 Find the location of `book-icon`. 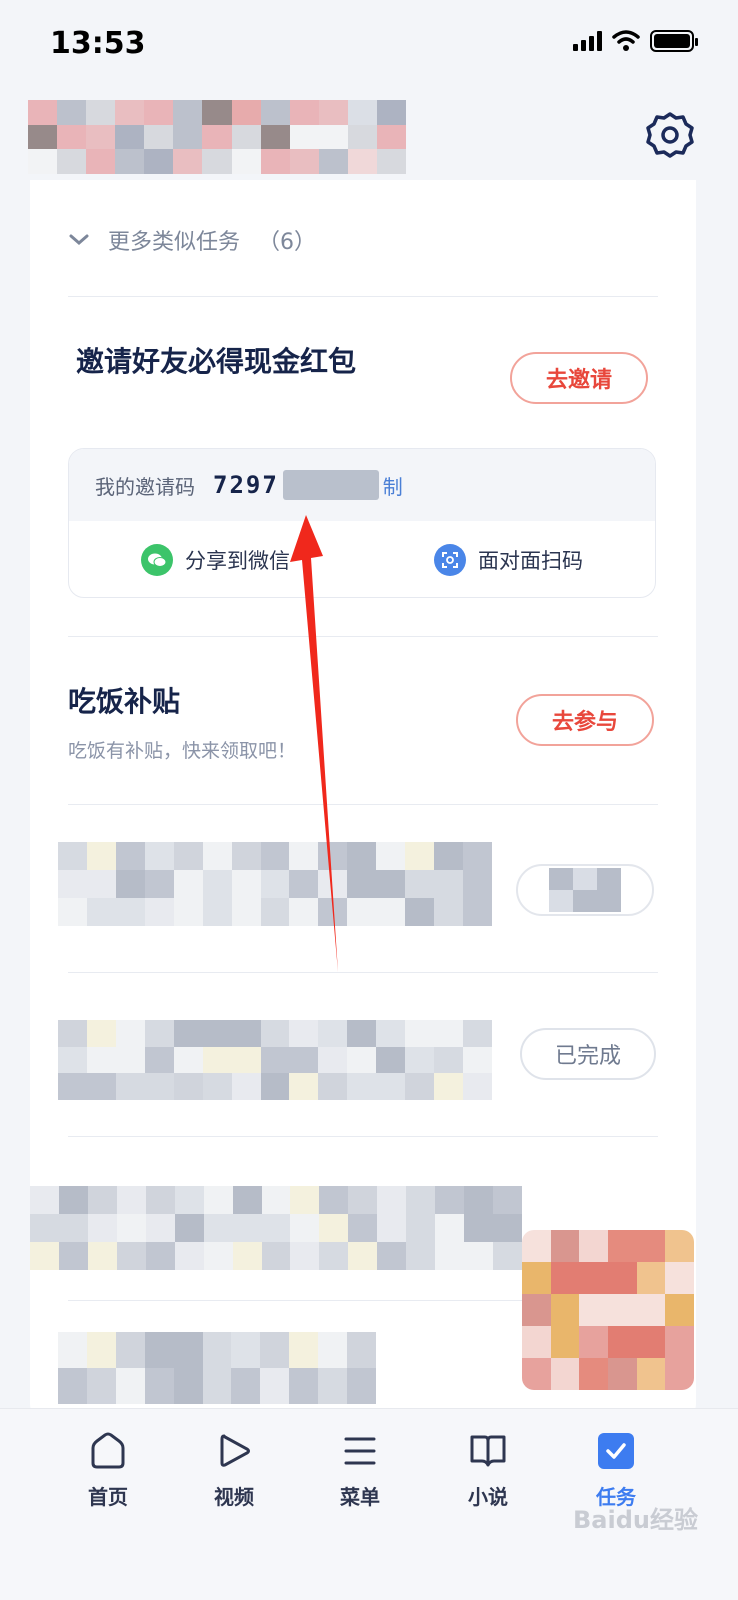

book-icon is located at coordinates (488, 1451).